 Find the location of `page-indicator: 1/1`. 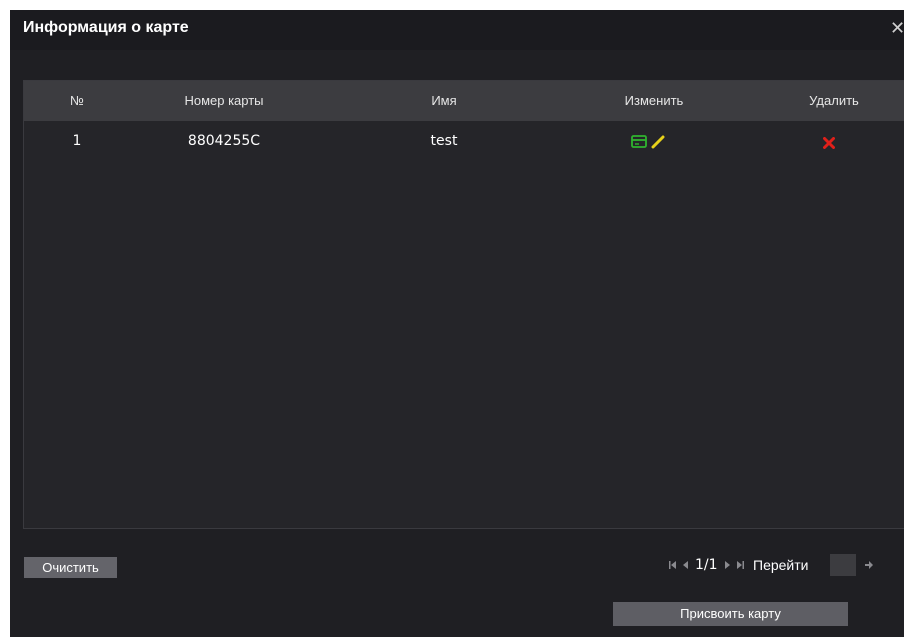

page-indicator: 1/1 is located at coordinates (706, 565).